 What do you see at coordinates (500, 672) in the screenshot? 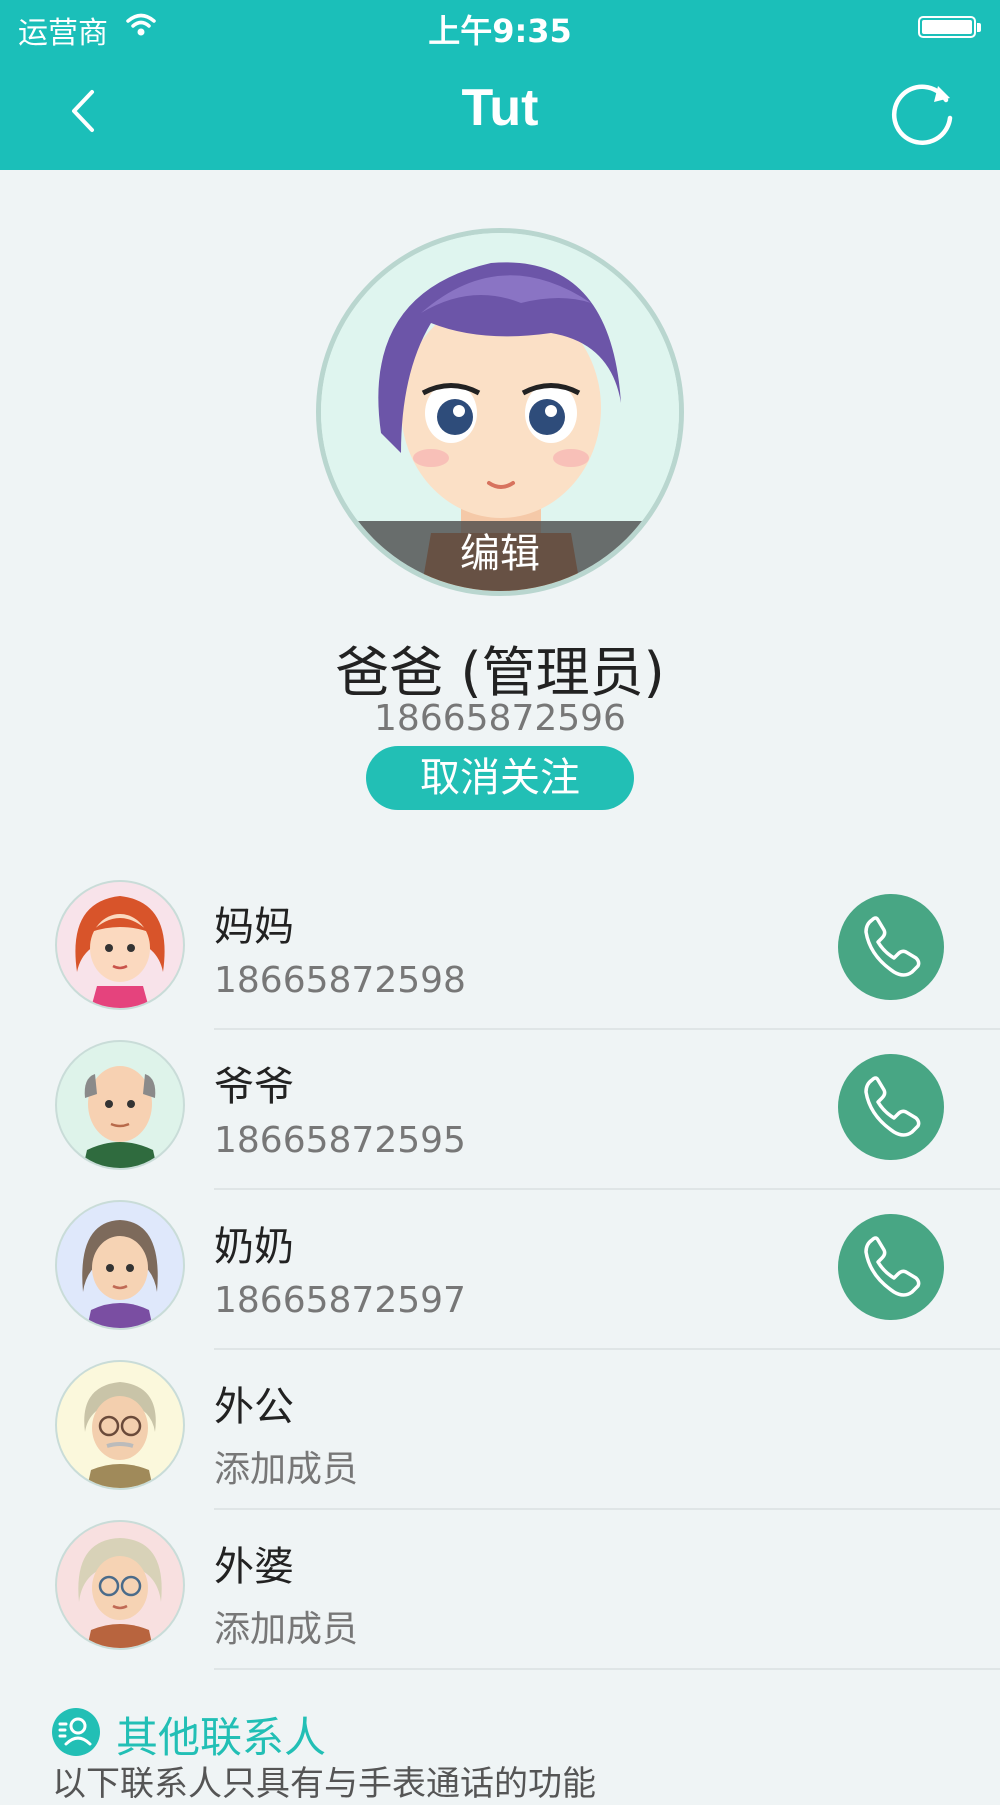
I see `profile-name: 爸爸 (管理员)` at bounding box center [500, 672].